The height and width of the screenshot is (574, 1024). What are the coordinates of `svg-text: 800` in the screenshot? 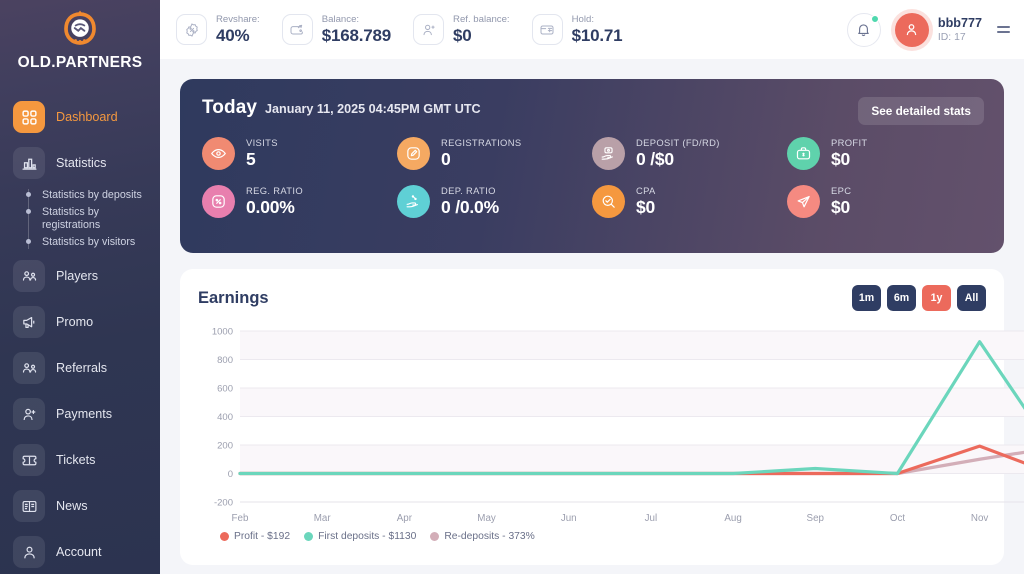 It's located at (225, 360).